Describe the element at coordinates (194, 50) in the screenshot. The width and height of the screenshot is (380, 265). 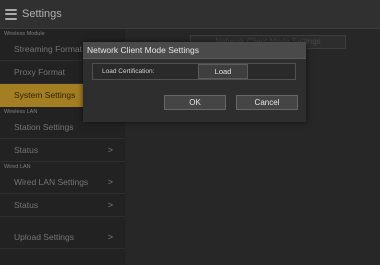
I see `dialog-title: Network Client Mode Settings` at that location.